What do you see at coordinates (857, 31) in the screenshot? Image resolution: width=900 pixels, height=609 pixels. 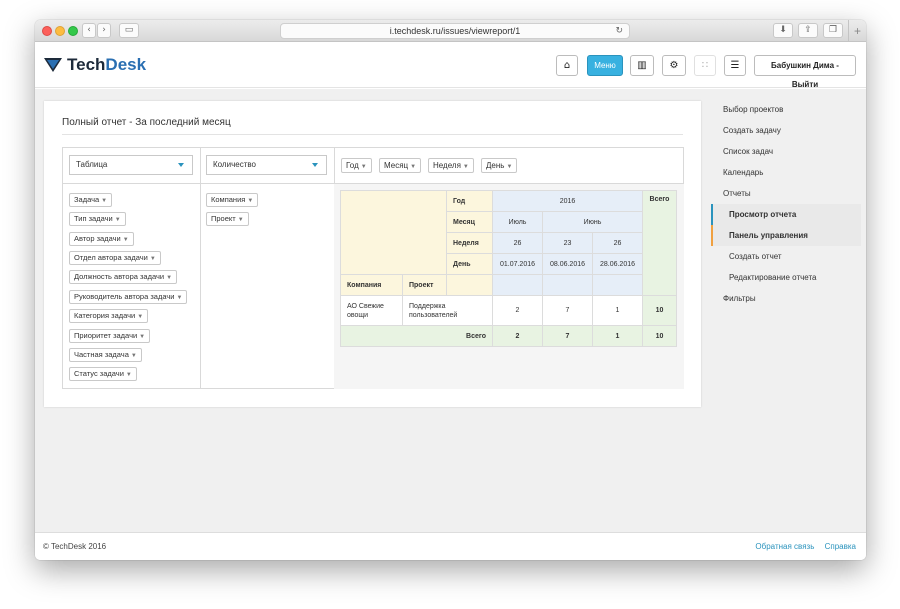 I see `new-tab-button: +` at bounding box center [857, 31].